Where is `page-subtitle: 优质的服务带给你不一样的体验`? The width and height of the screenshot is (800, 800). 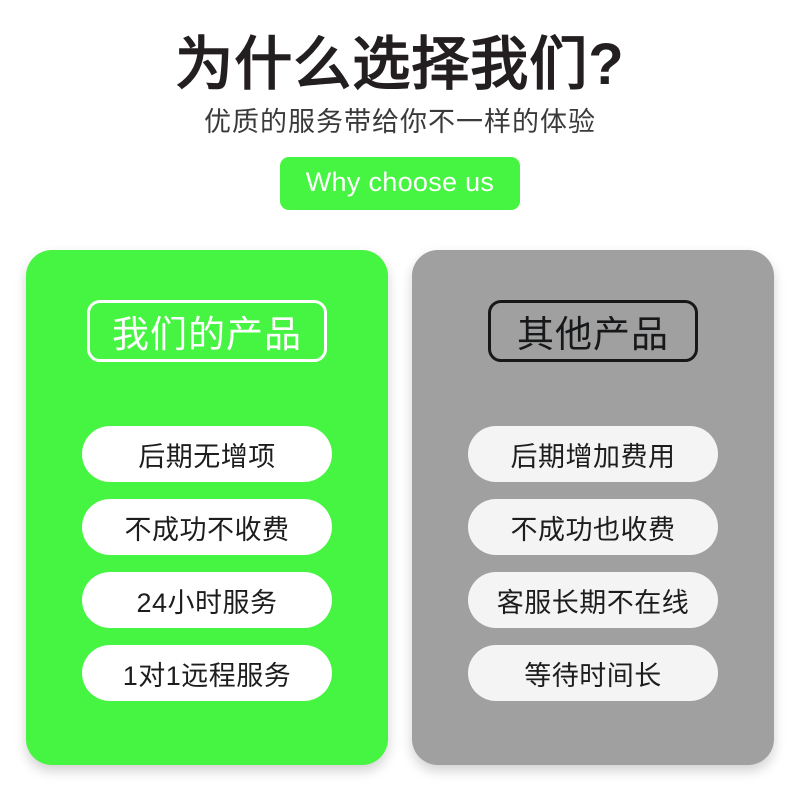
page-subtitle: 优质的服务带给你不一样的体验 is located at coordinates (400, 122).